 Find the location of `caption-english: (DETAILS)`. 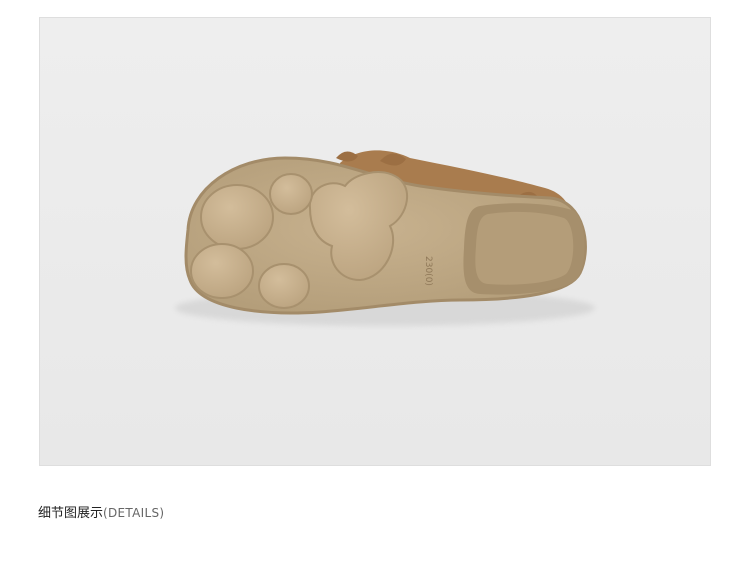

caption-english: (DETAILS) is located at coordinates (134, 513).